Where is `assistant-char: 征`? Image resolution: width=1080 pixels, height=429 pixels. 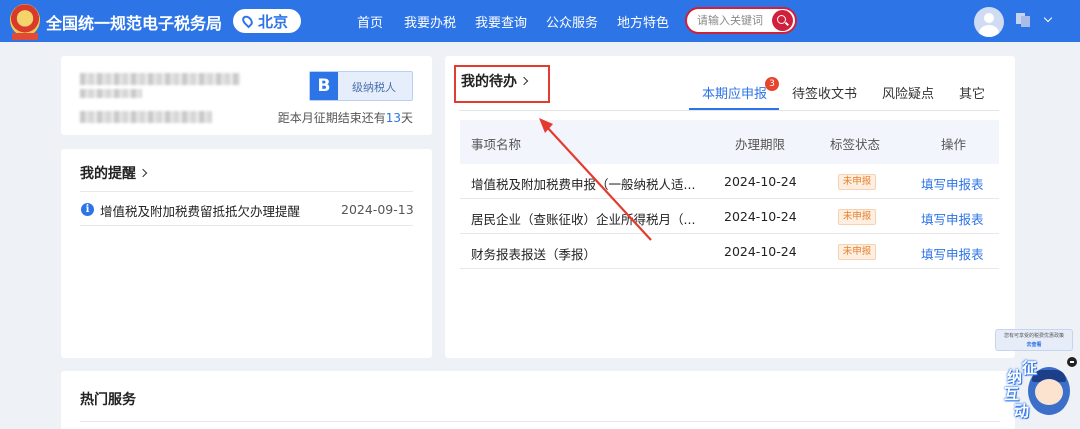 assistant-char: 征 is located at coordinates (1030, 368).